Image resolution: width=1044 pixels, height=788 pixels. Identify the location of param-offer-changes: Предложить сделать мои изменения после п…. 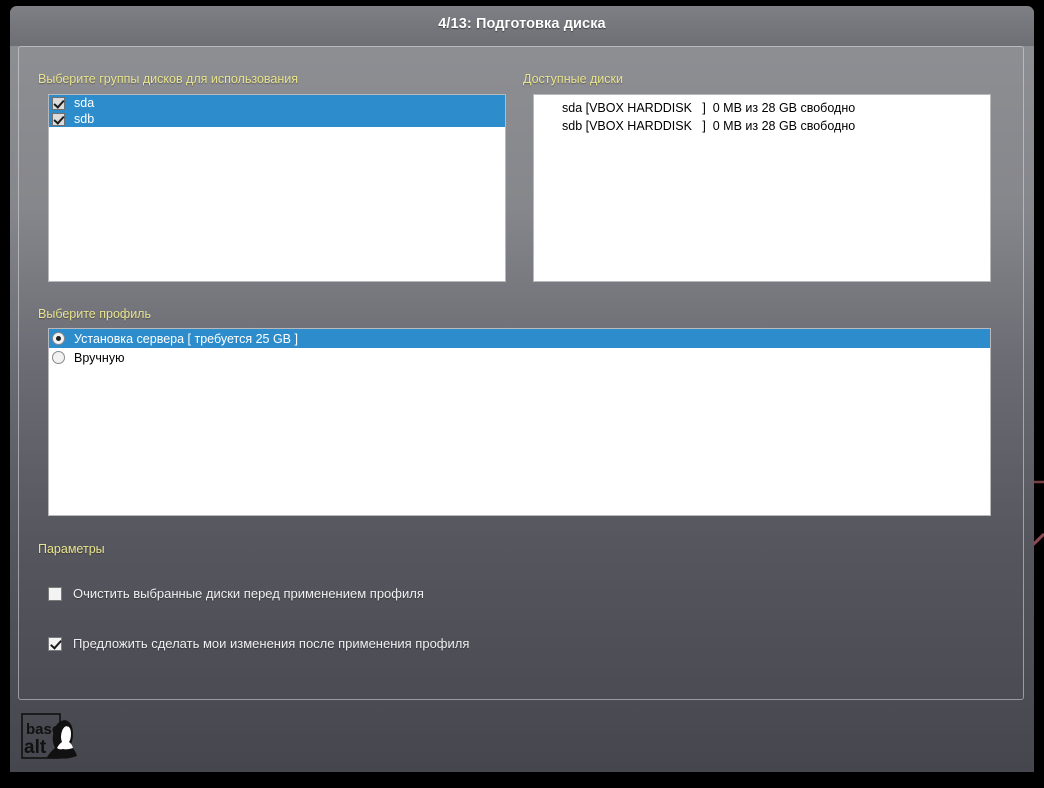
(258, 643).